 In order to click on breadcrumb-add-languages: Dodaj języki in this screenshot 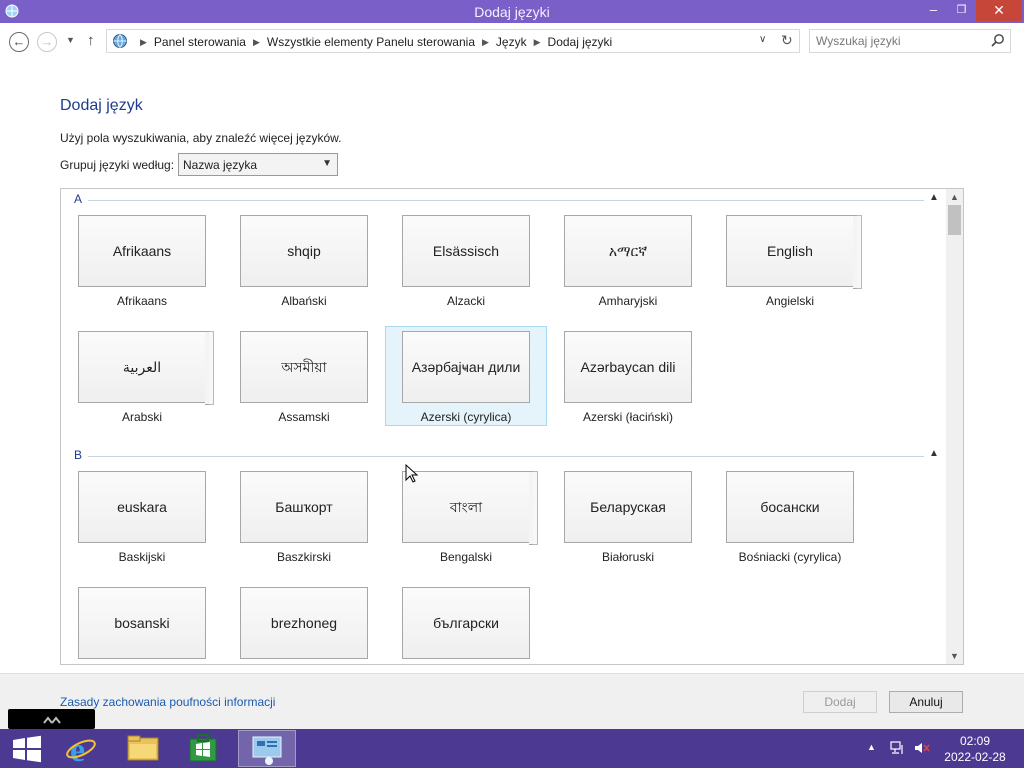, I will do `click(580, 42)`.